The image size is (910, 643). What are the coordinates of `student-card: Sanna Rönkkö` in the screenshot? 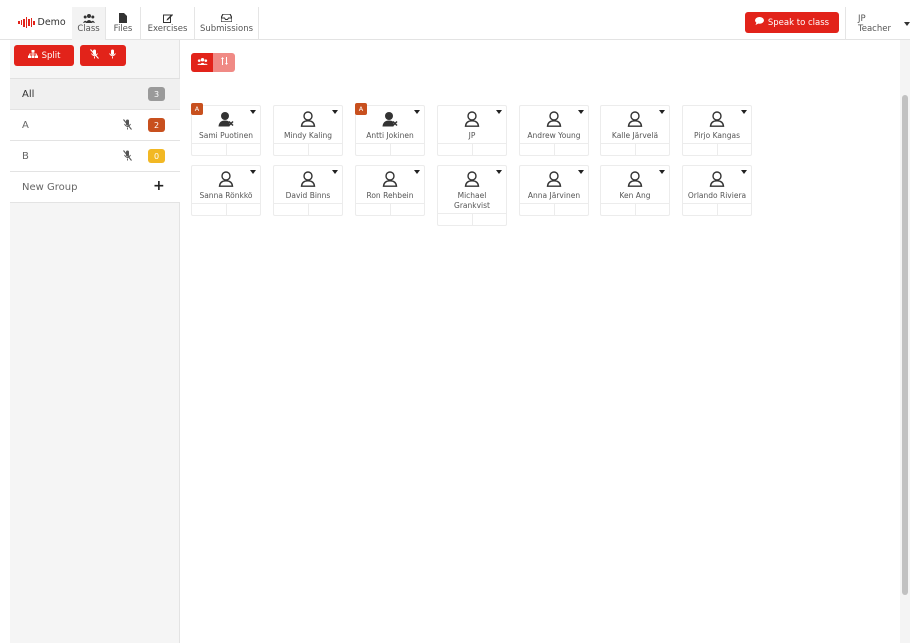 It's located at (226, 190).